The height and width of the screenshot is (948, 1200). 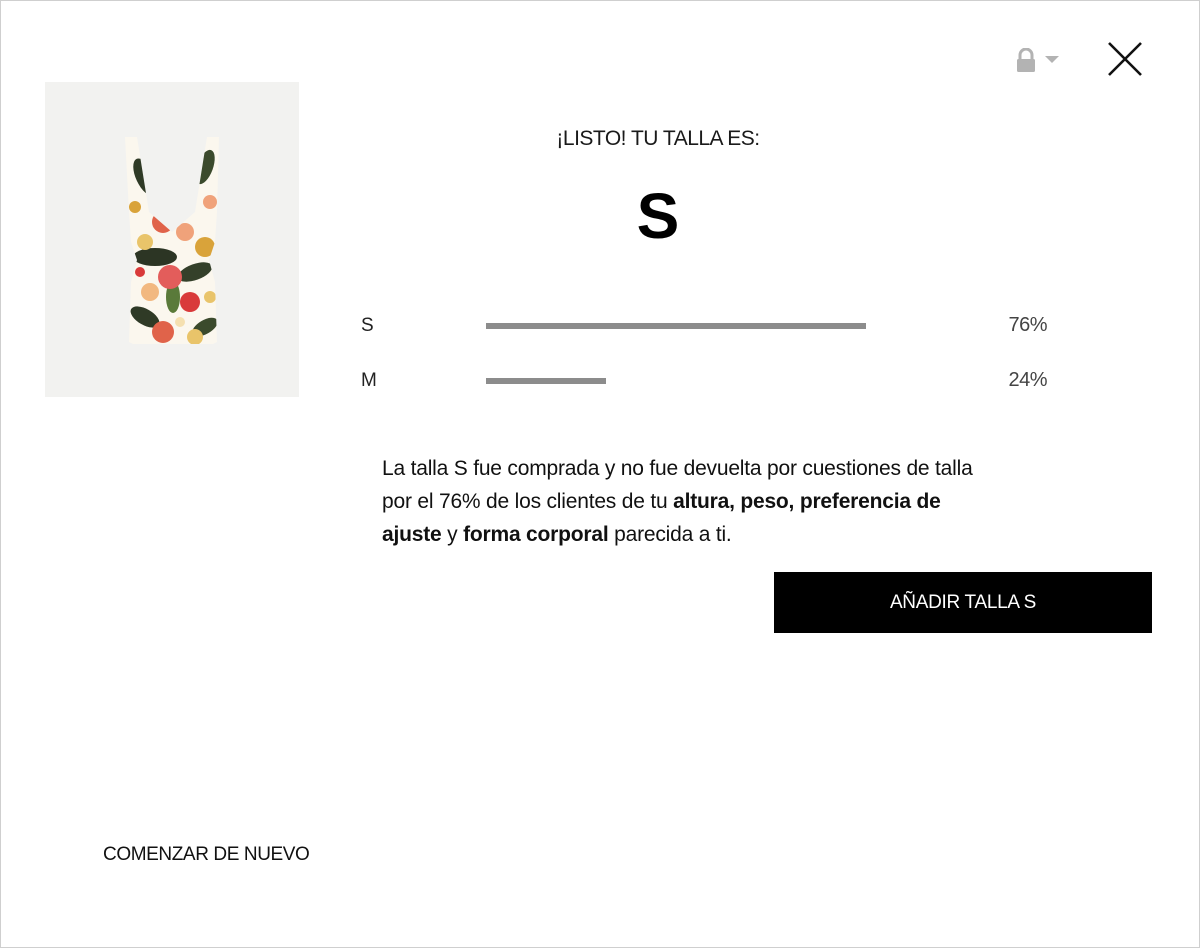 I want to click on chevron-down-icon, so click(x=1052, y=59).